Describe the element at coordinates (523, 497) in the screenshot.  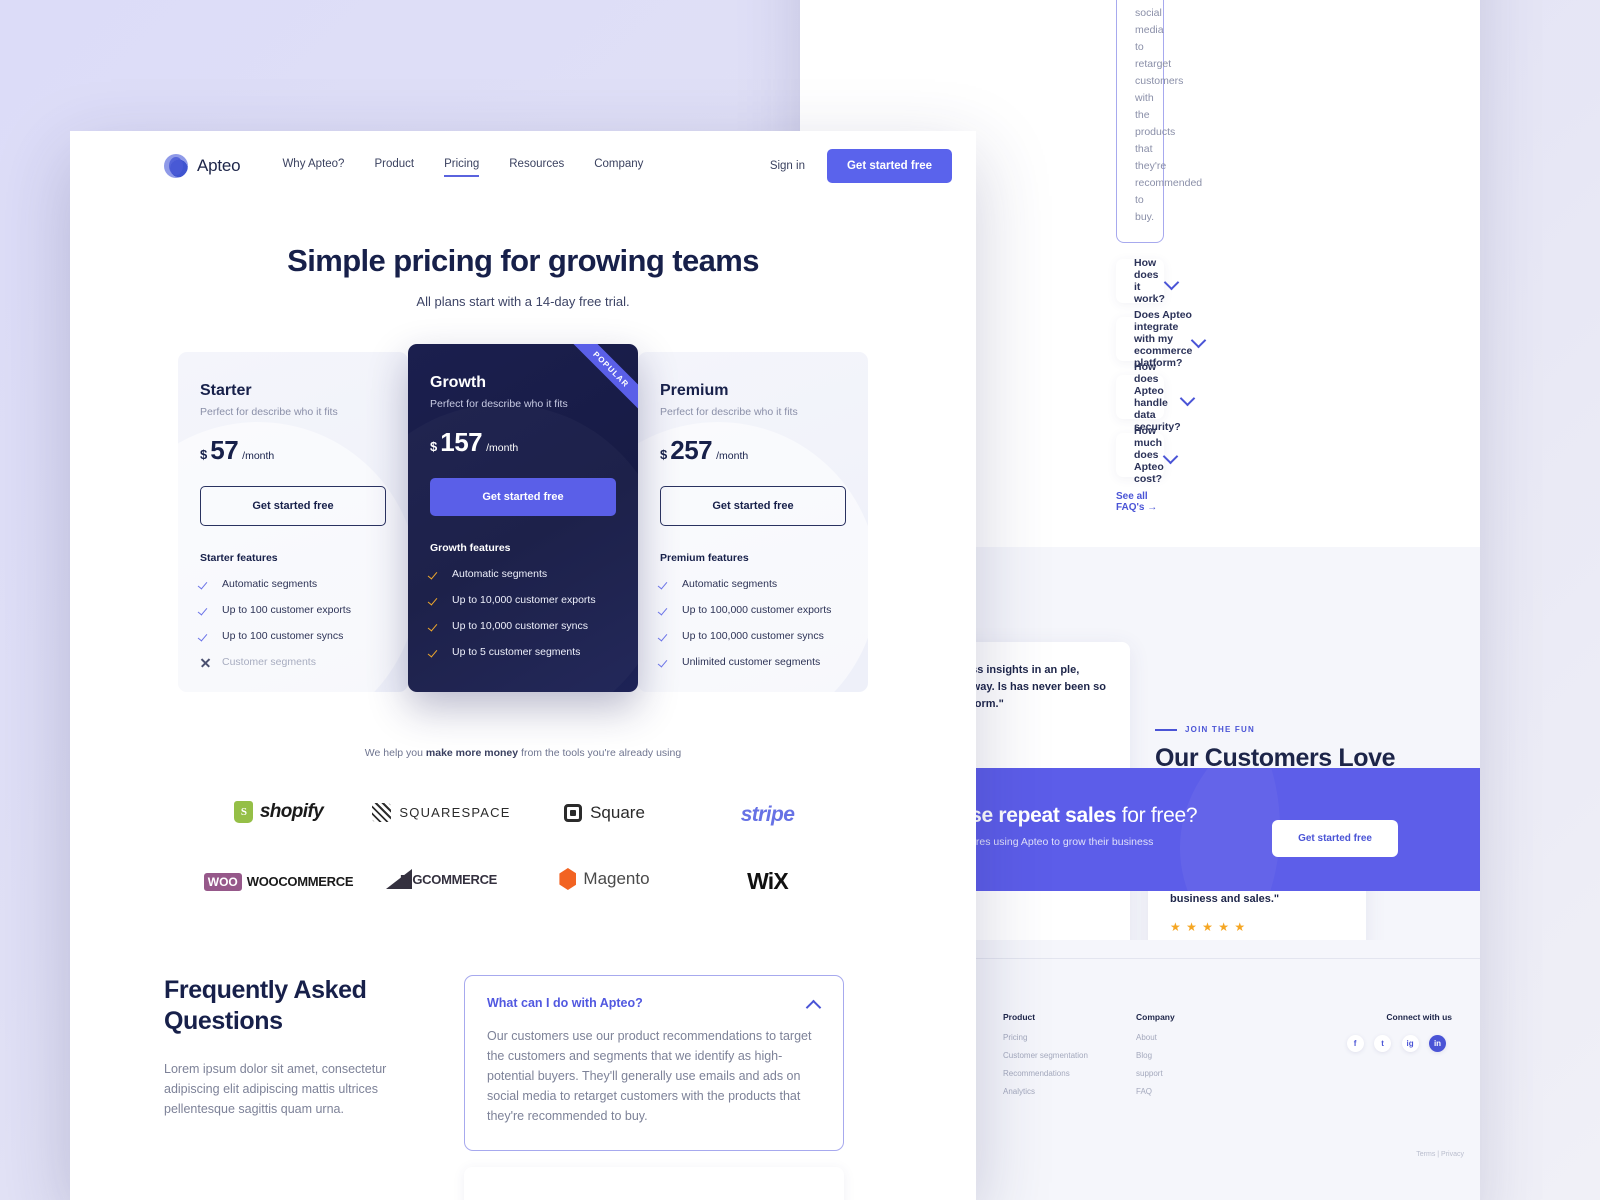
I see `plan-cta-growth: Get started free` at that location.